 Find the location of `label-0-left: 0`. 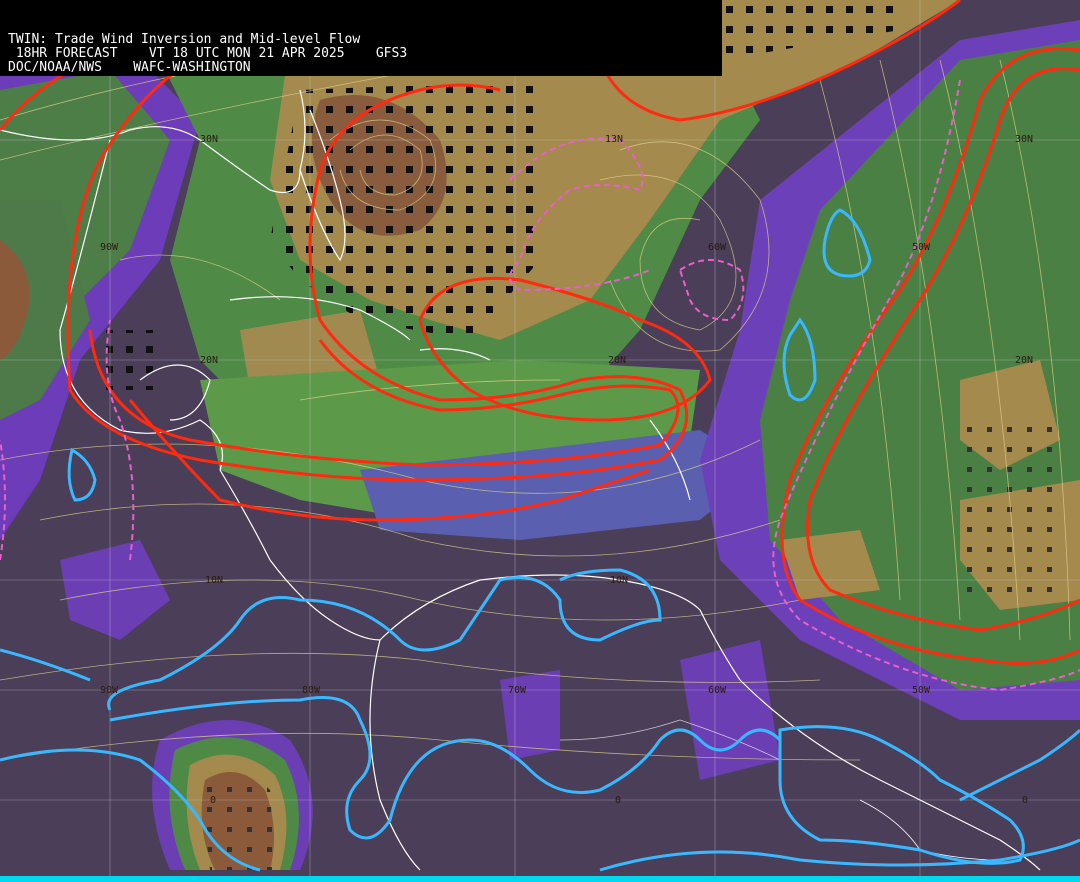

label-0-left: 0 is located at coordinates (213, 800).